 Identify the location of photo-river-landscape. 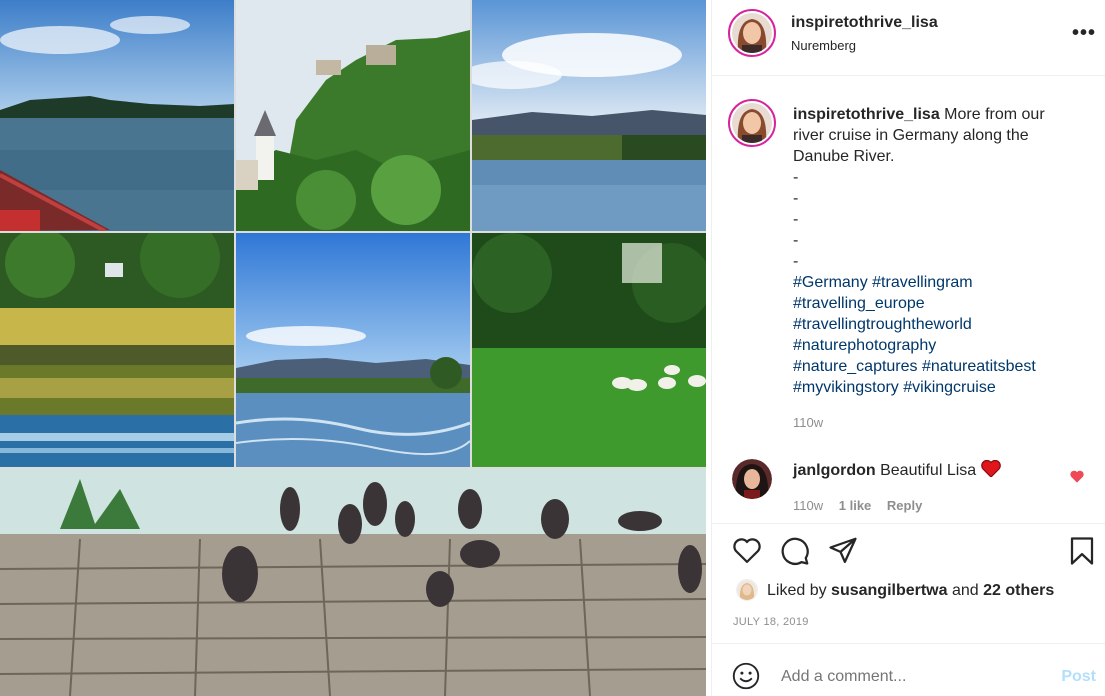
(589, 115).